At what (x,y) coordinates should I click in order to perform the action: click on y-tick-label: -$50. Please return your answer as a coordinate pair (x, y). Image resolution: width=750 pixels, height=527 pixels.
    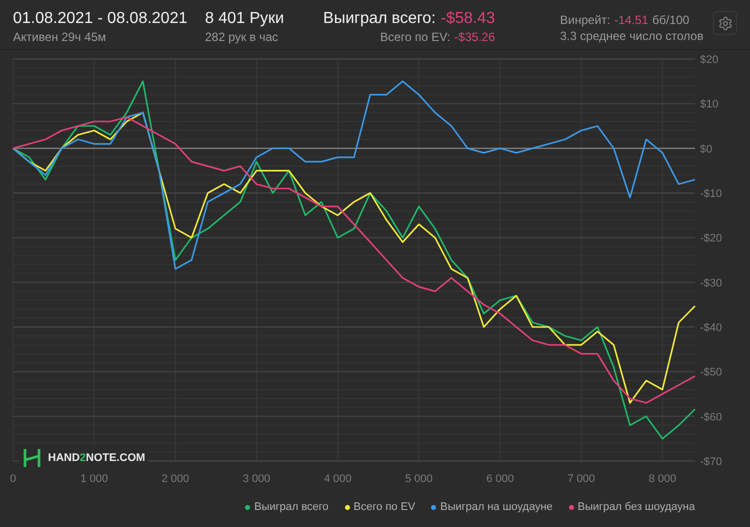
    Looking at the image, I should click on (711, 372).